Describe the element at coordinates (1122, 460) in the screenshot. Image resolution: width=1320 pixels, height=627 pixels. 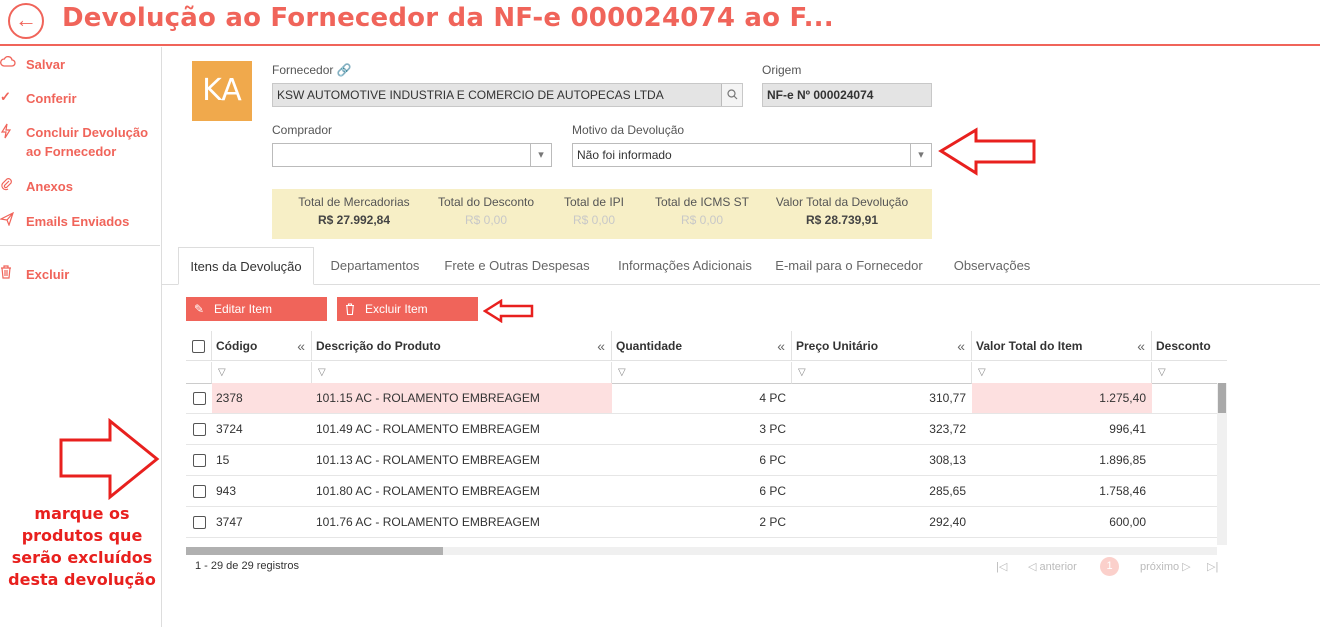
I see `cell-total: 1.896,85` at that location.